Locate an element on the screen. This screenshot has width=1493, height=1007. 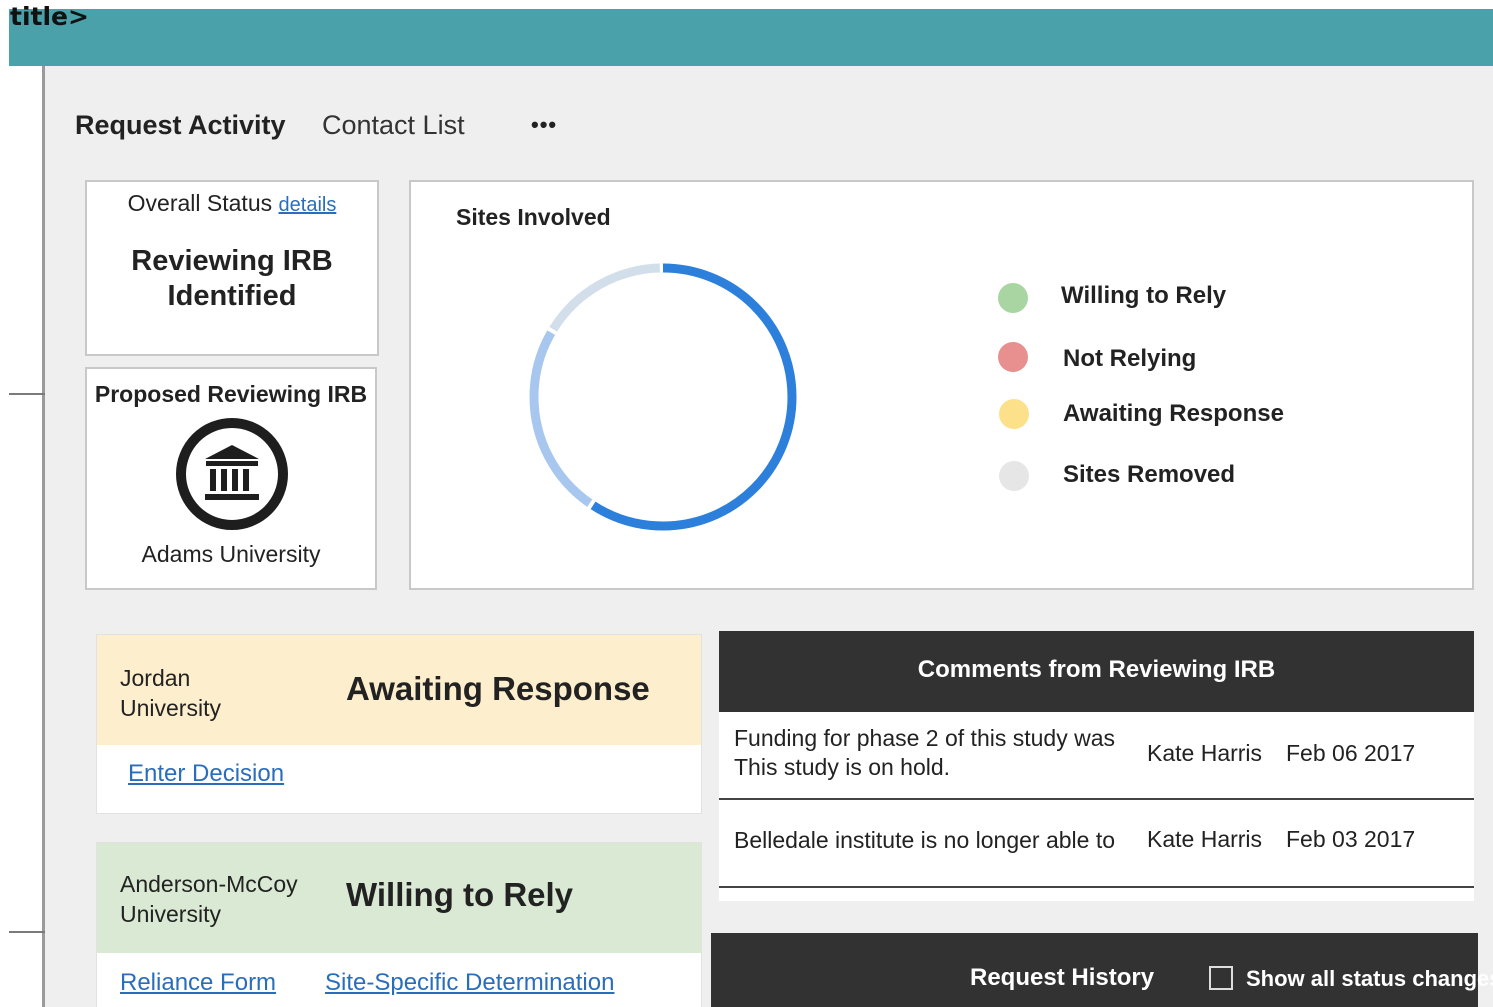
tab-request-activity: Request Activity is located at coordinates (180, 125).